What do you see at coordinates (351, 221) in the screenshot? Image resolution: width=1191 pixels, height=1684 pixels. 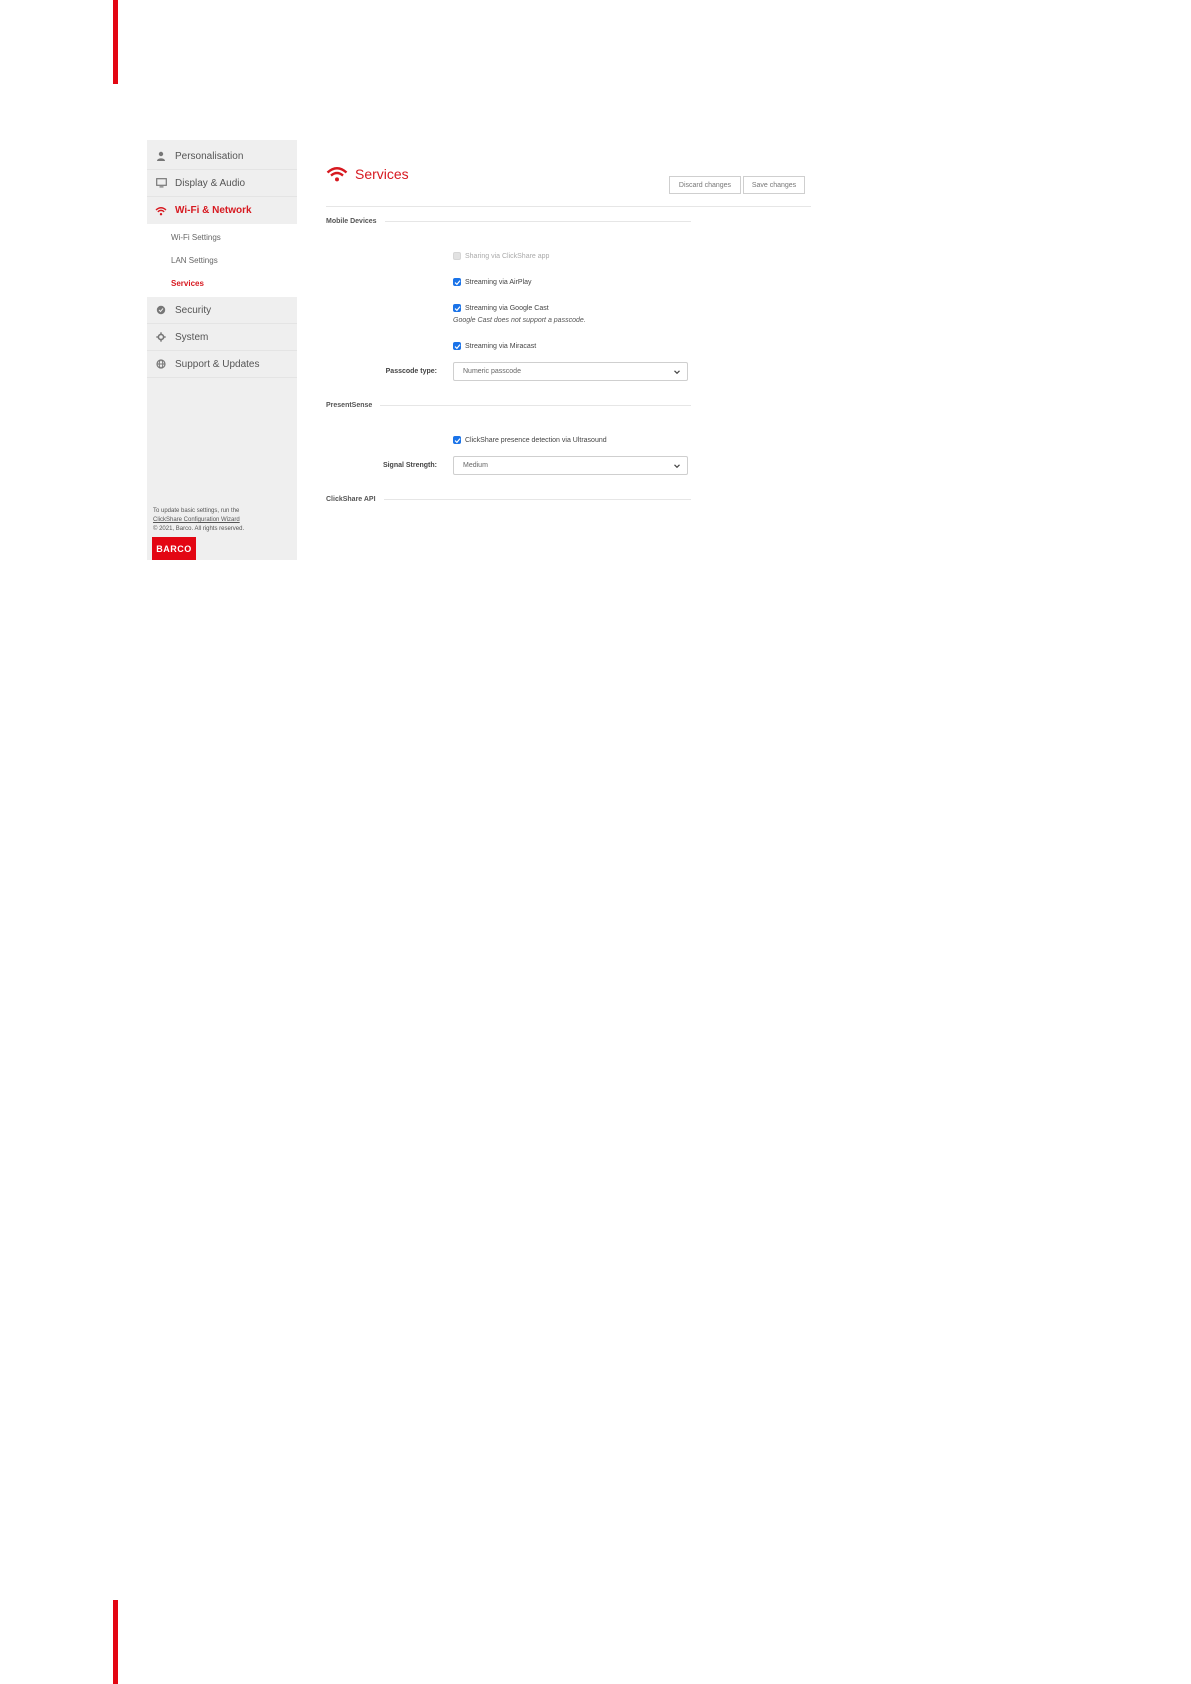 I see `section-title: Mobile Devices` at bounding box center [351, 221].